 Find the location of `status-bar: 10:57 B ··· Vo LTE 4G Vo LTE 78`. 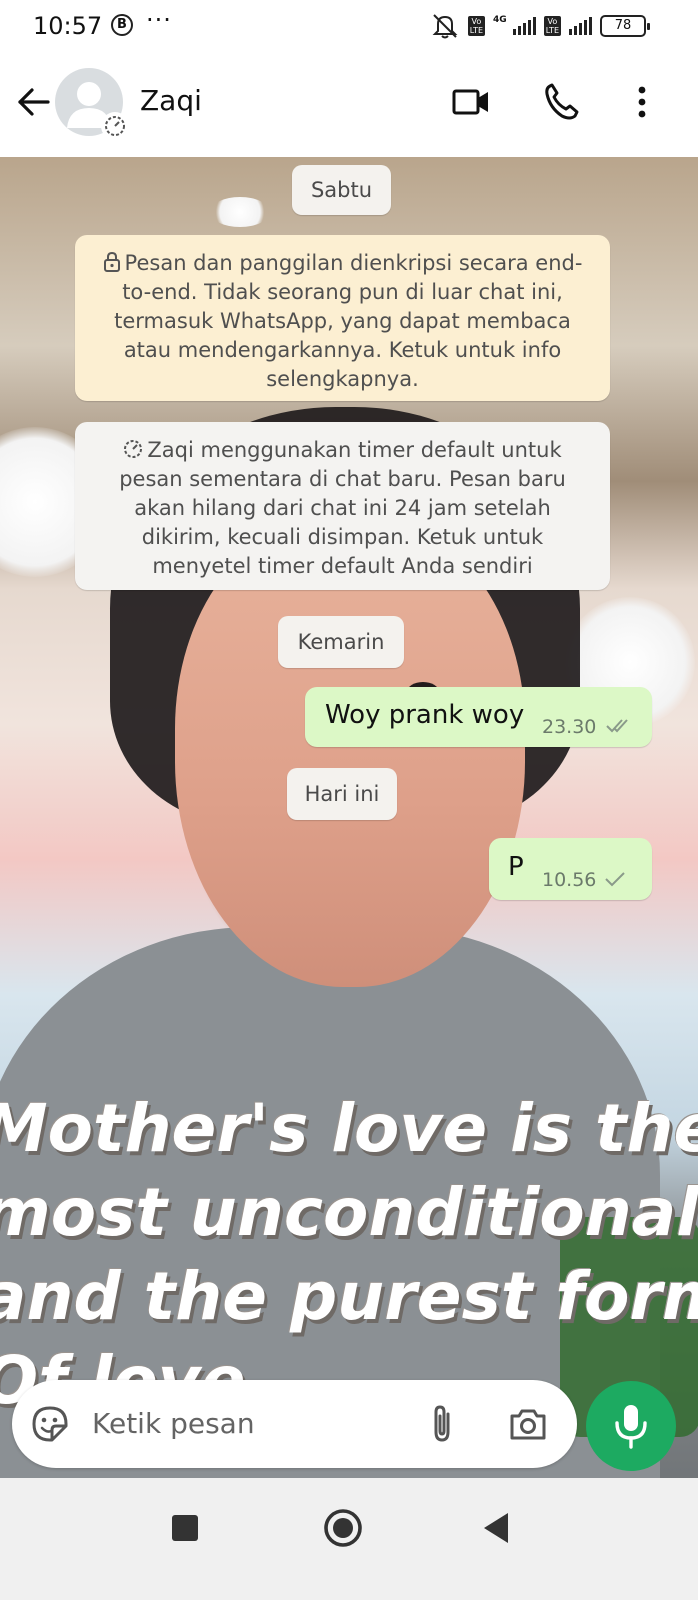

status-bar: 10:57 B ··· Vo LTE 4G Vo LTE 78 is located at coordinates (349, 26).